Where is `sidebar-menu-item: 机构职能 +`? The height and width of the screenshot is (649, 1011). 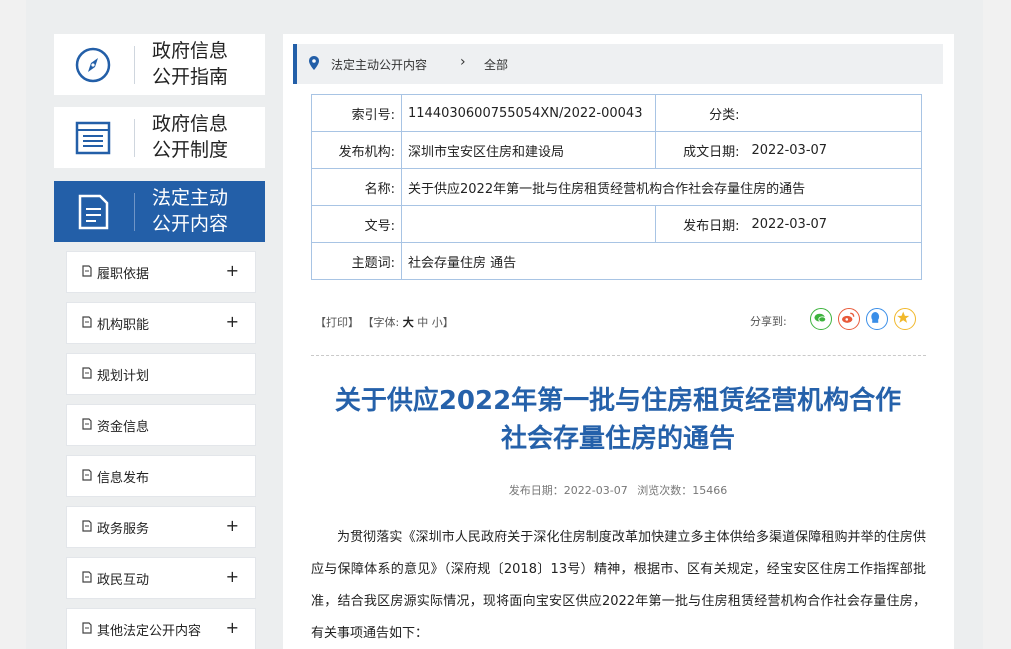 sidebar-menu-item: 机构职能 + is located at coordinates (161, 323).